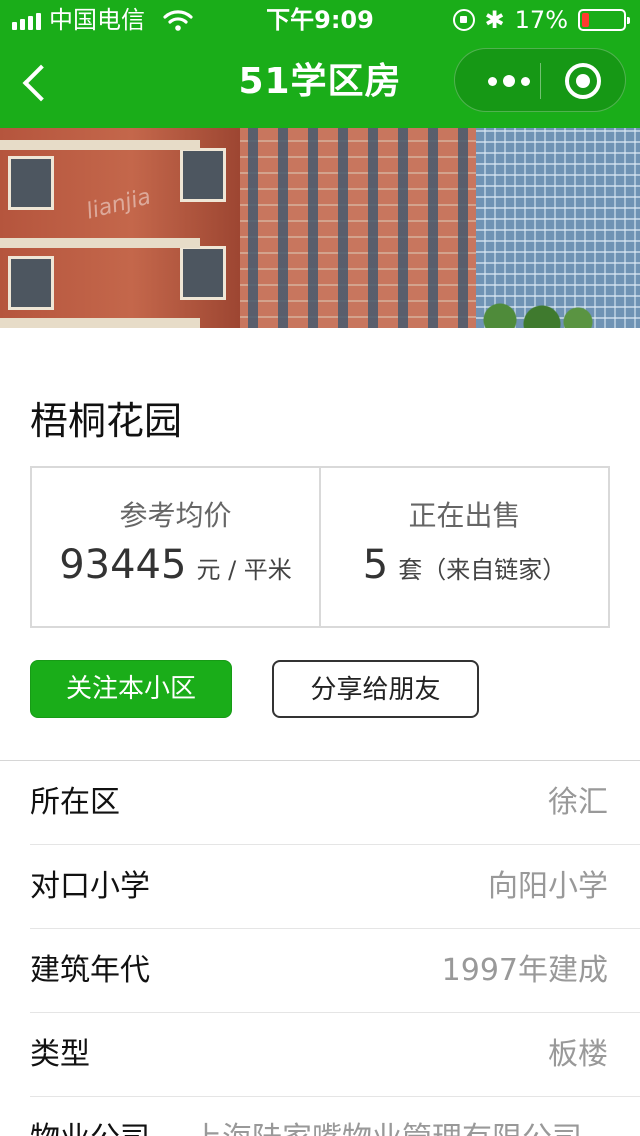  I want to click on detail-row-district: 所在区 徐汇, so click(320, 803).